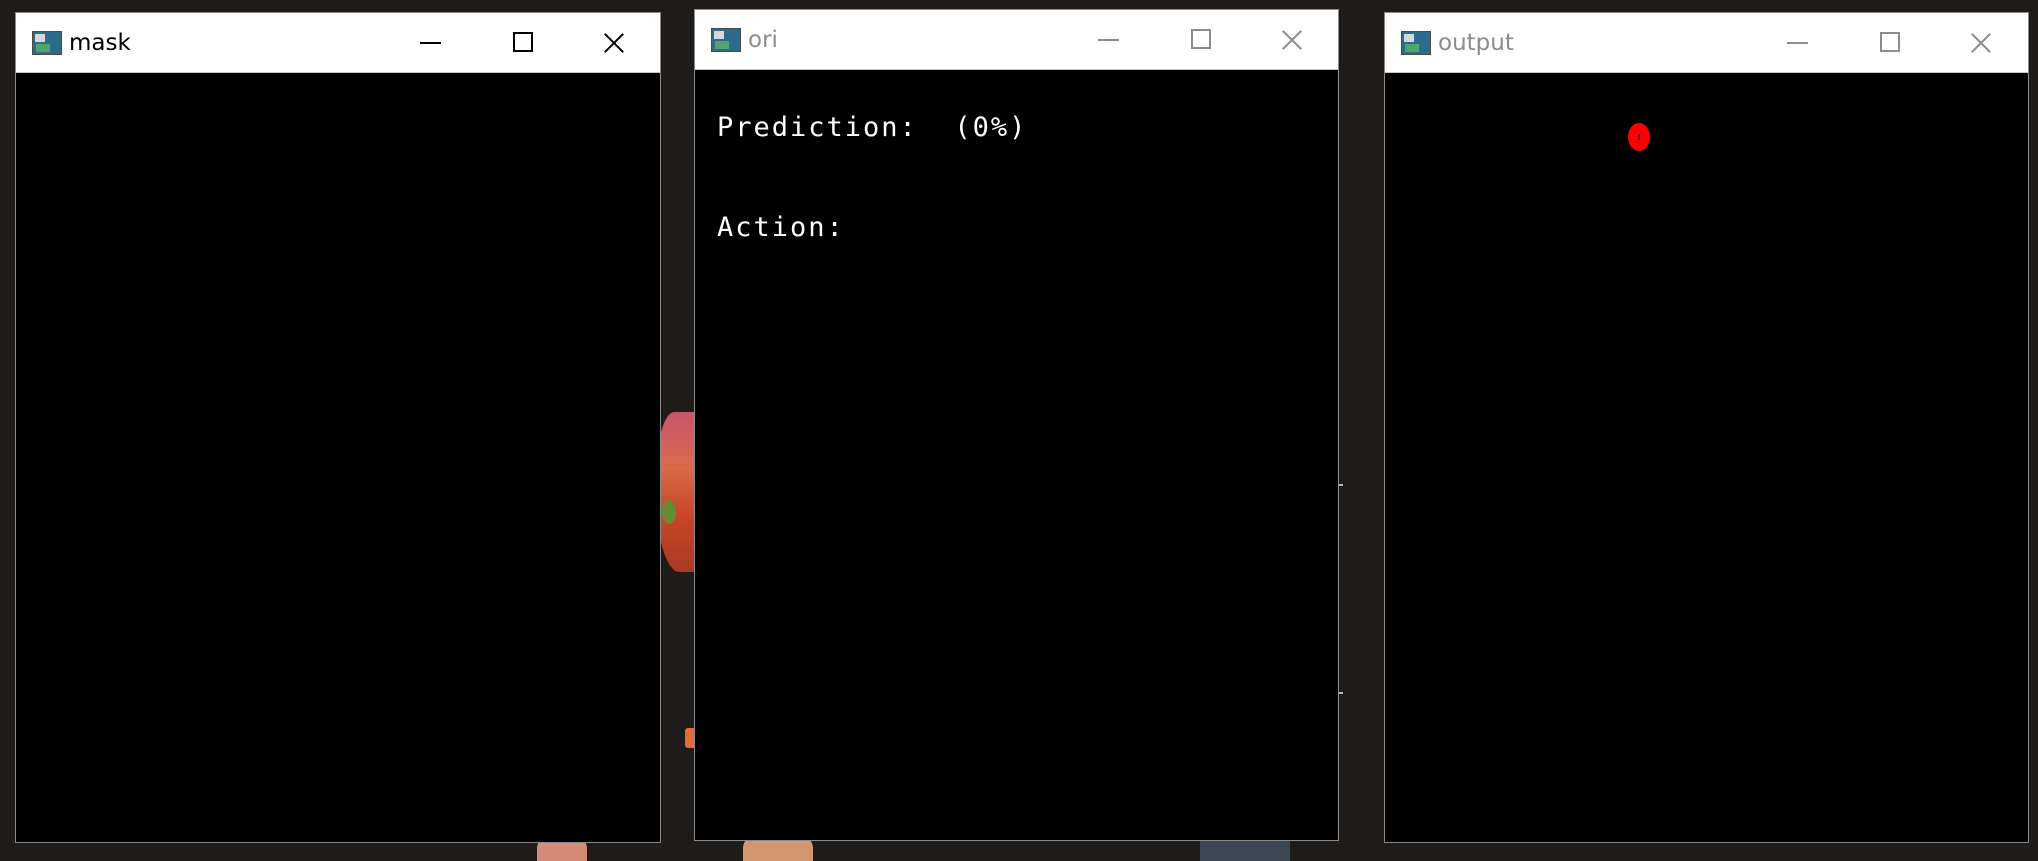 Image resolution: width=2038 pixels, height=861 pixels. I want to click on window-title: mask, so click(100, 43).